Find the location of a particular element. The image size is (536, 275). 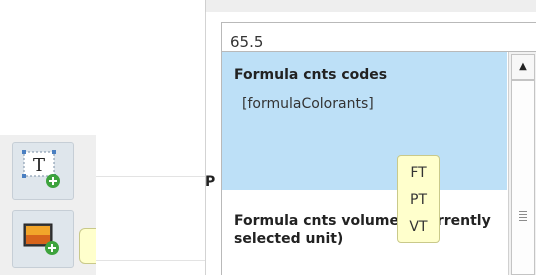

suggestion-item: PT is located at coordinates (418, 200).